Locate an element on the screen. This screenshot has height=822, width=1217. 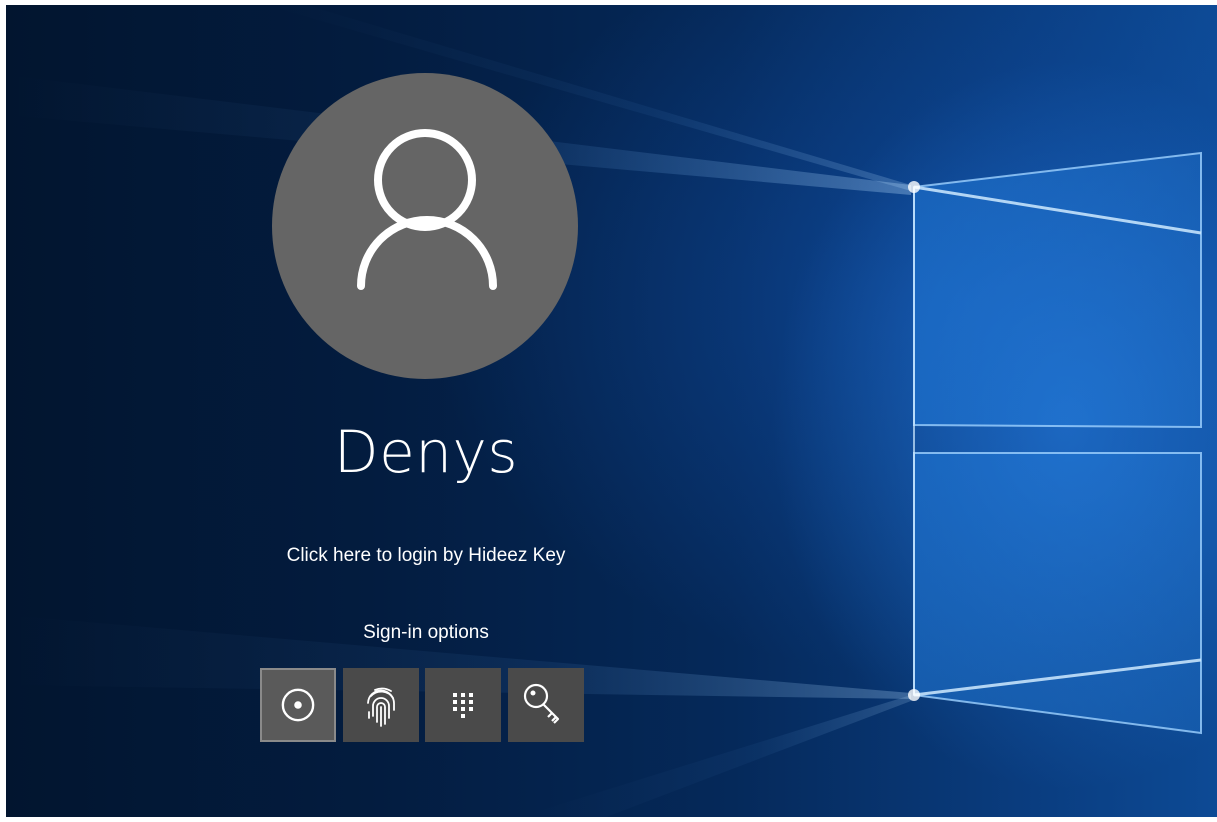
user-icon is located at coordinates (427, 209).